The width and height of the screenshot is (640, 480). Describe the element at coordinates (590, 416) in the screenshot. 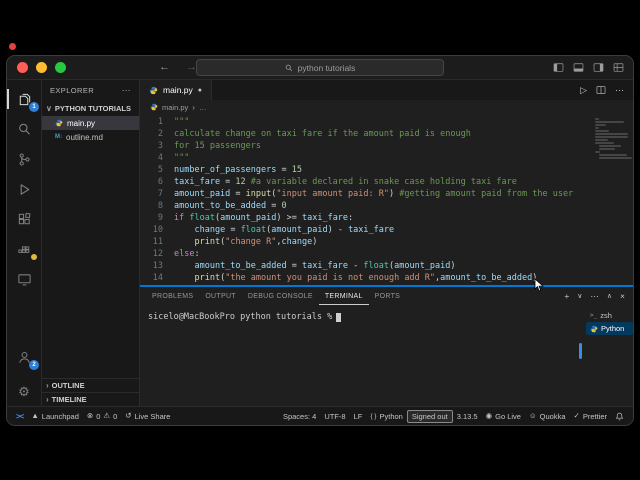

I see `status-prettier: ✓ Prettier` at that location.